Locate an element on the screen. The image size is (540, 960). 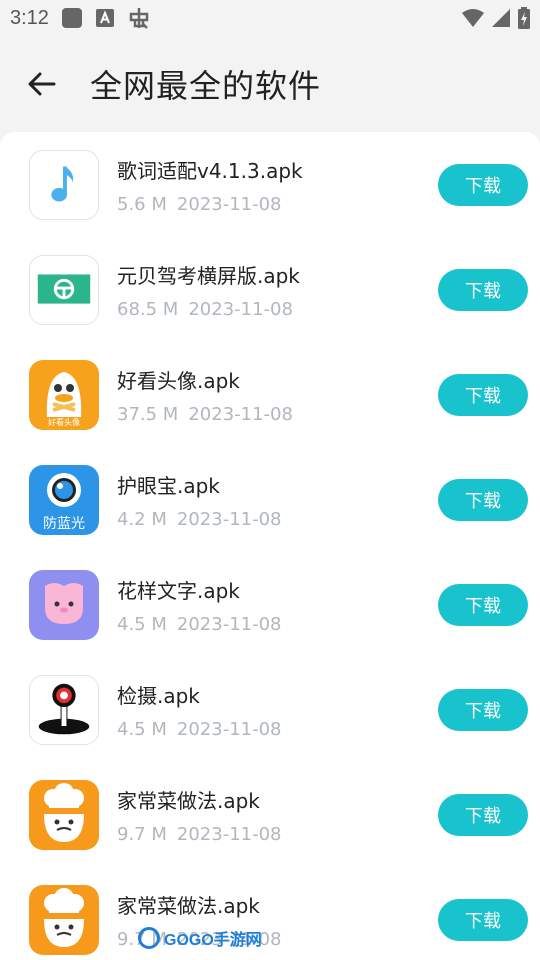
status-bar: 3:12 is located at coordinates (270, 18).